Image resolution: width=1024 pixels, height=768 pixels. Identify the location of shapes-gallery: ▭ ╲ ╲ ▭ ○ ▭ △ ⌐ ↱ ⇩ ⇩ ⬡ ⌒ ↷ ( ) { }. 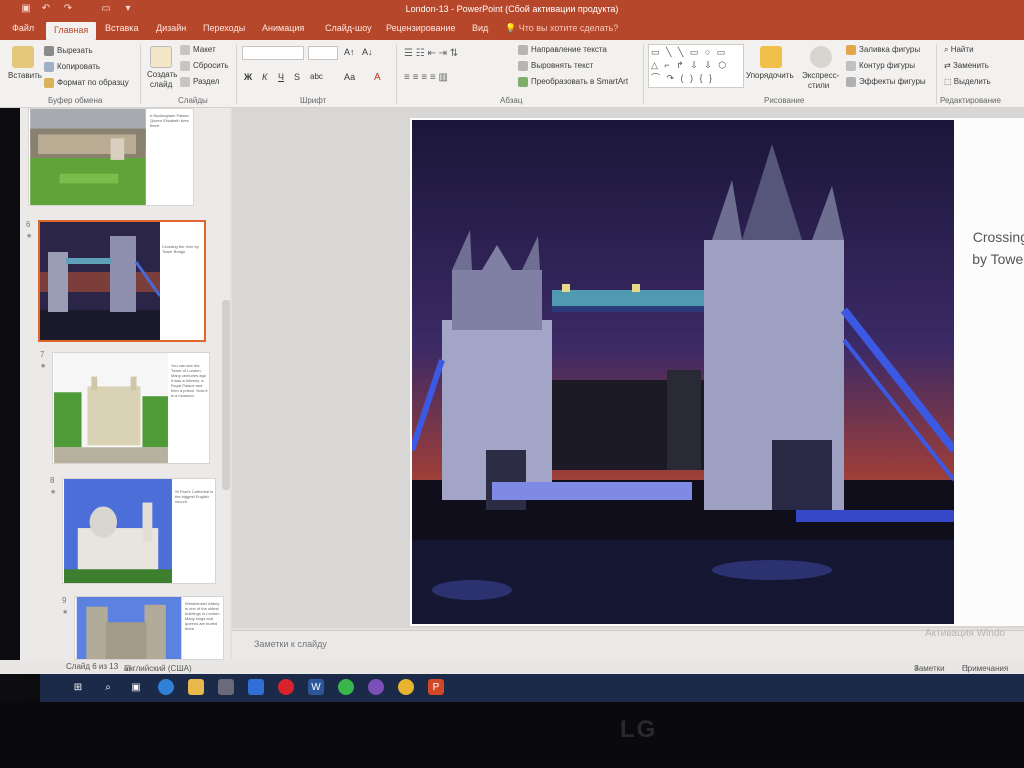
(696, 66).